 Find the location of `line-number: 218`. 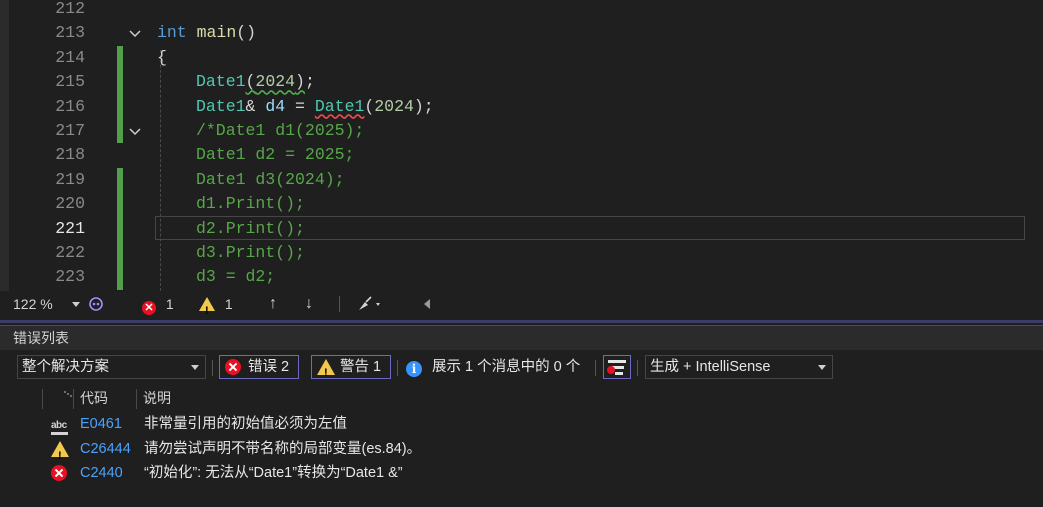

line-number: 218 is located at coordinates (70, 155).